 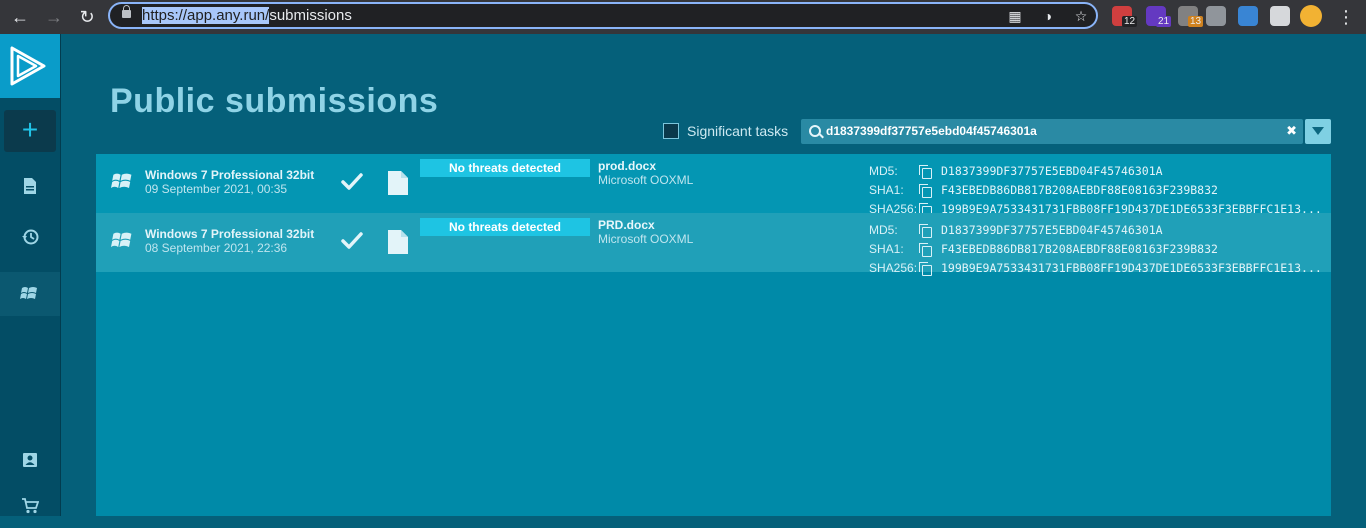 I want to click on anyrun-logo, so click(x=30, y=66).